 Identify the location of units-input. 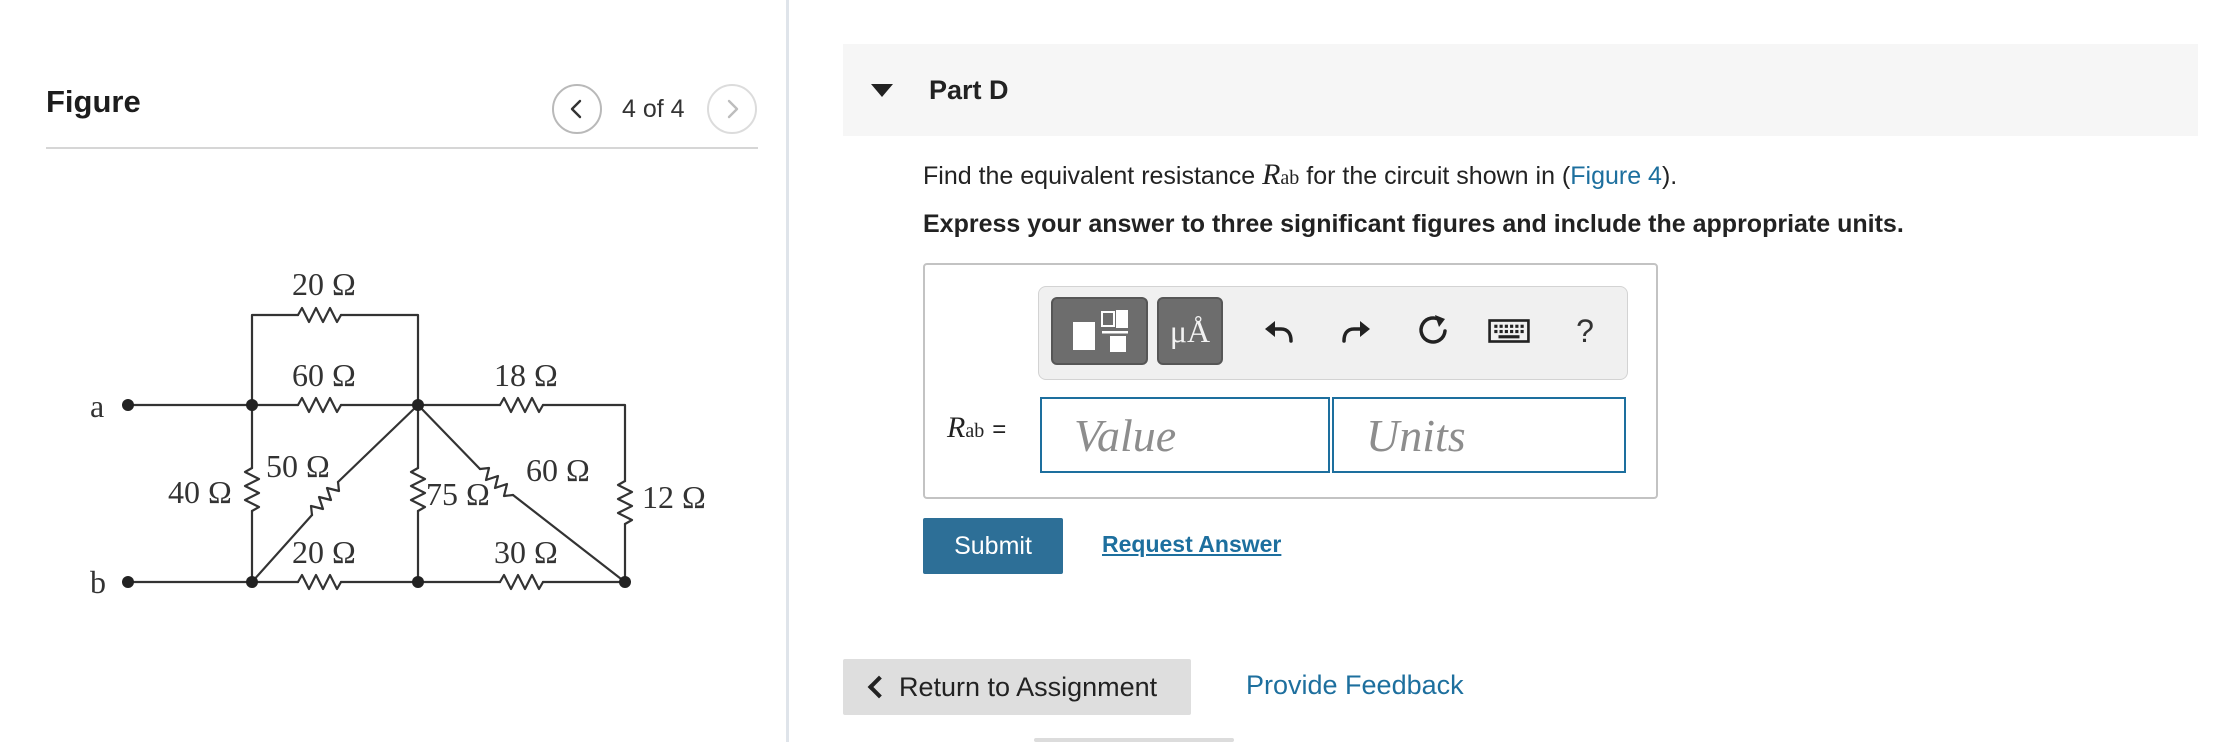
(1479, 435).